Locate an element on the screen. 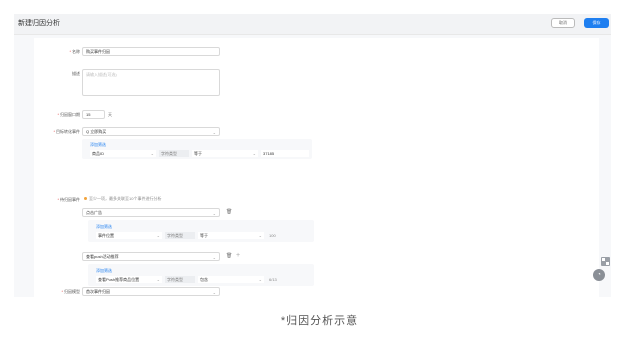  filter-value-input: 37185 is located at coordinates (285, 153).